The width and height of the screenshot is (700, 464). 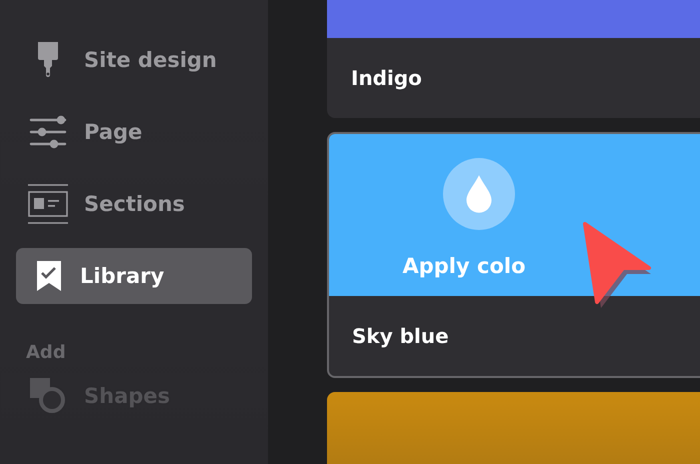 What do you see at coordinates (400, 336) in the screenshot?
I see `color-name: Sky blue` at bounding box center [400, 336].